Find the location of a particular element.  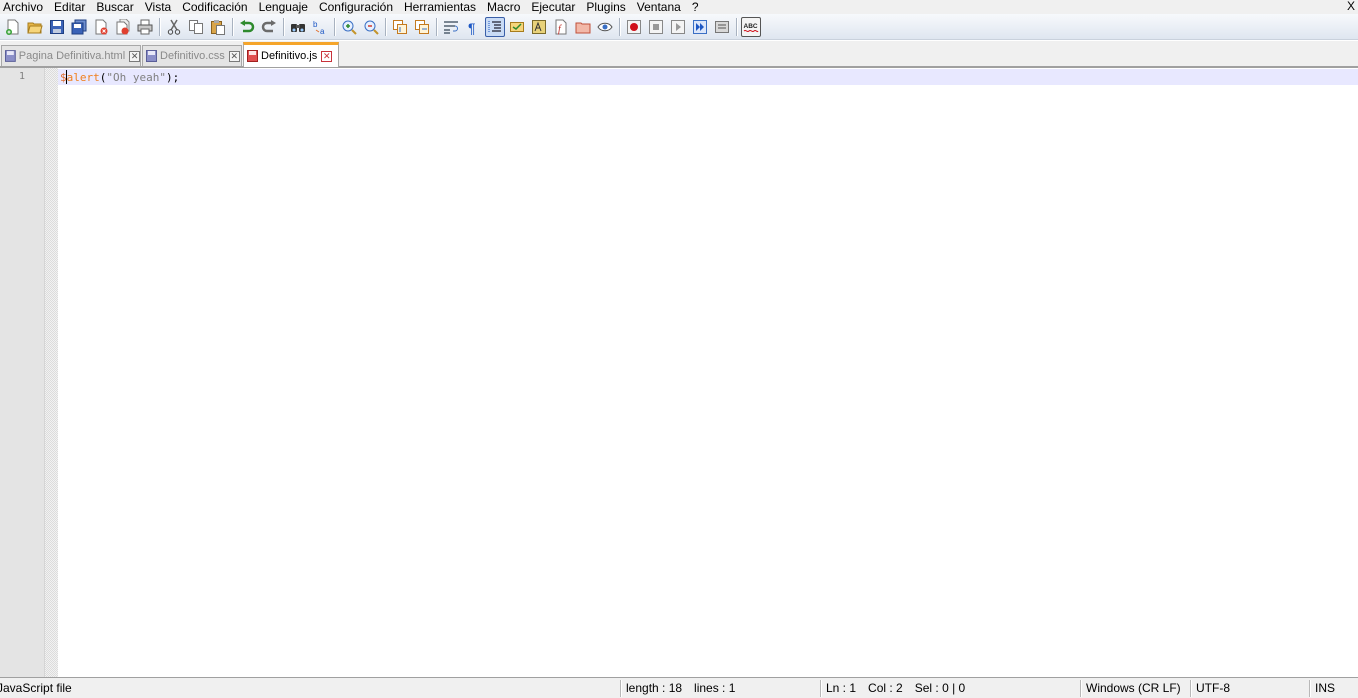

folder-workspace-icon is located at coordinates (583, 27).